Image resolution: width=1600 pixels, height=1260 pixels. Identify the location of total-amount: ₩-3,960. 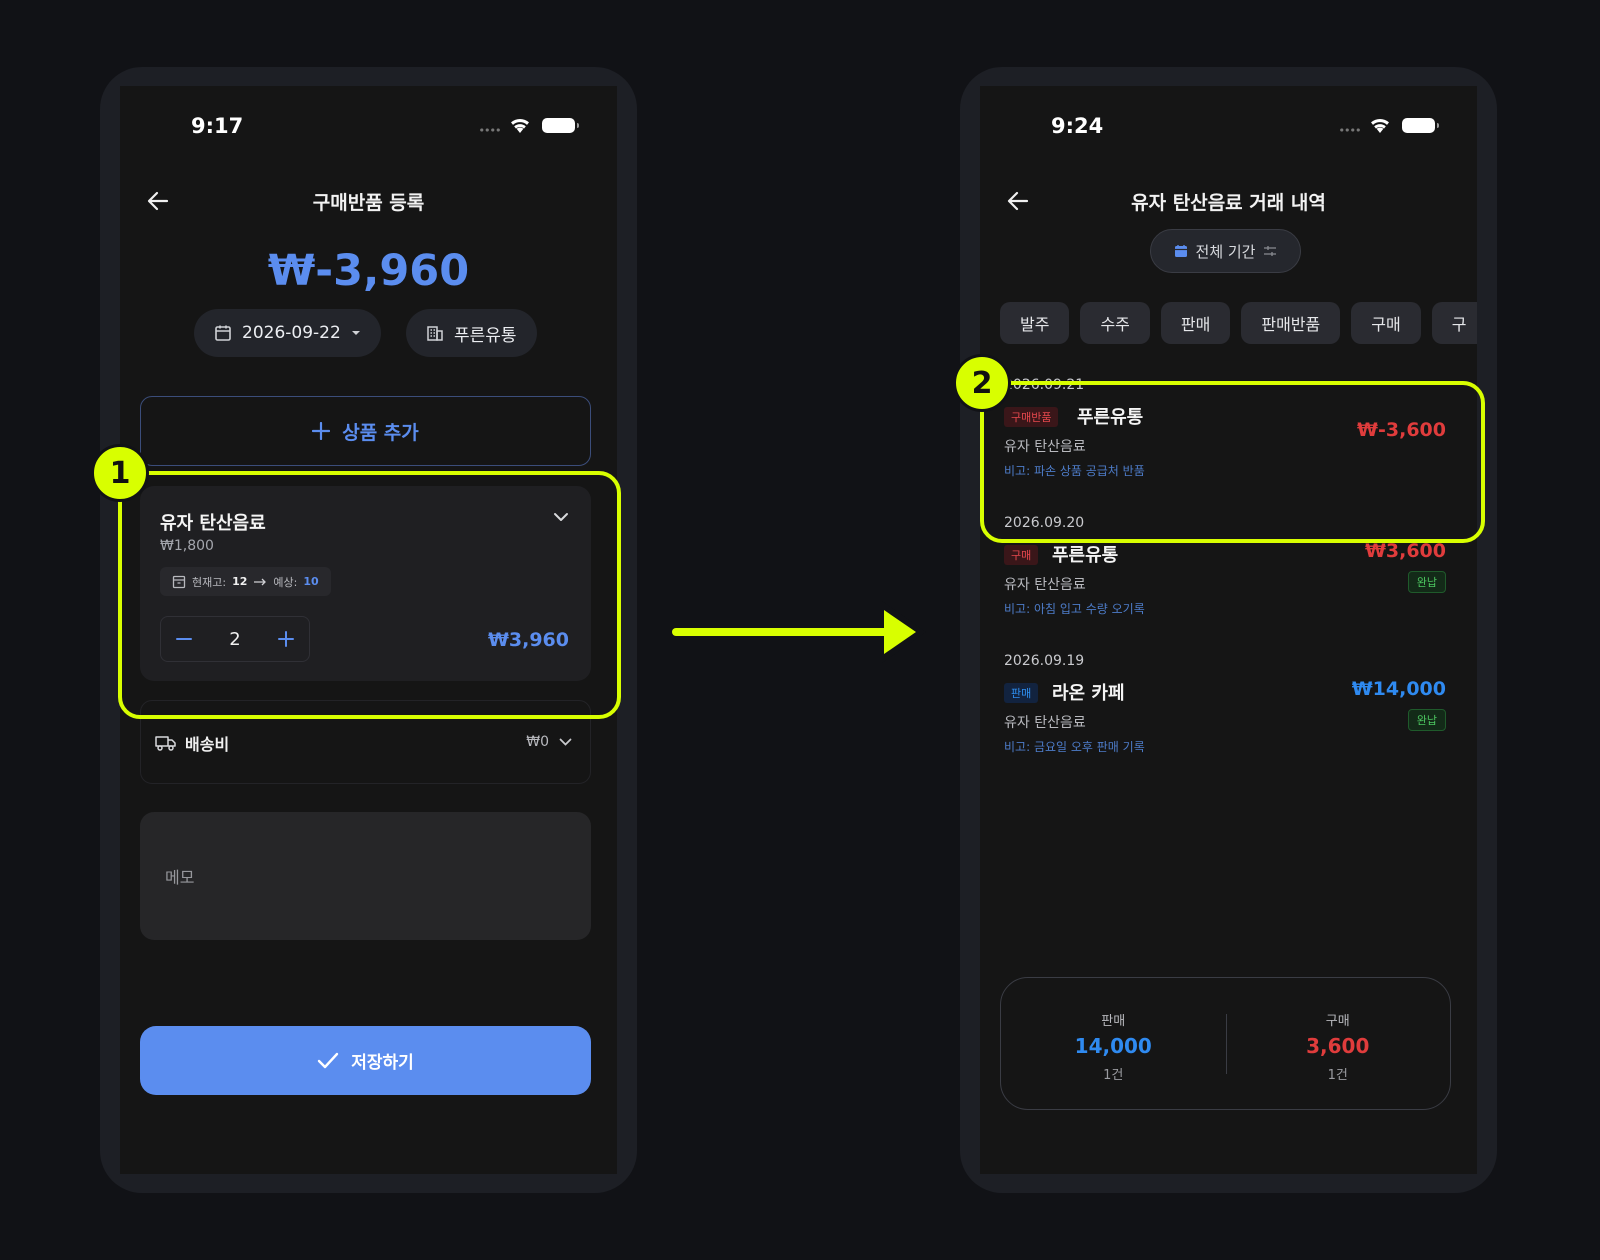
(368, 271).